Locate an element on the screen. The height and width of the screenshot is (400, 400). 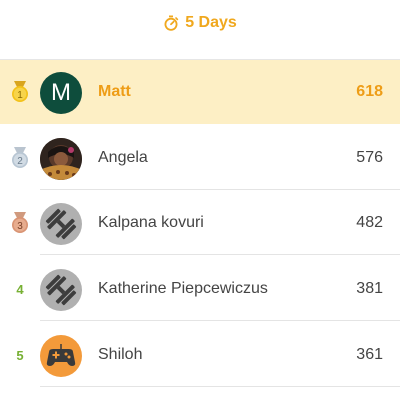
rank-number: 5 is located at coordinates (20, 355).